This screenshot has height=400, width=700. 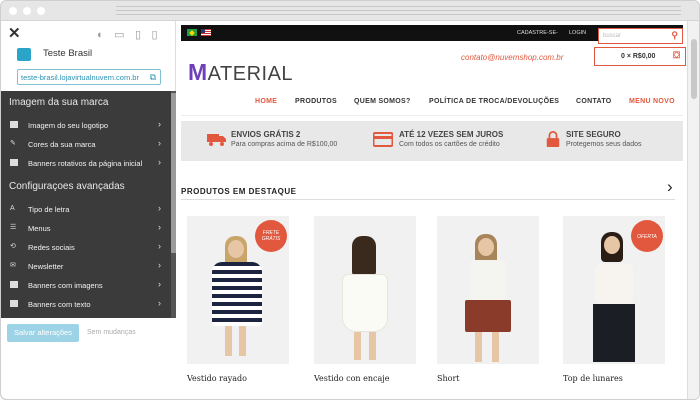 What do you see at coordinates (577, 33) in the screenshot?
I see `login-link: LOGIN` at bounding box center [577, 33].